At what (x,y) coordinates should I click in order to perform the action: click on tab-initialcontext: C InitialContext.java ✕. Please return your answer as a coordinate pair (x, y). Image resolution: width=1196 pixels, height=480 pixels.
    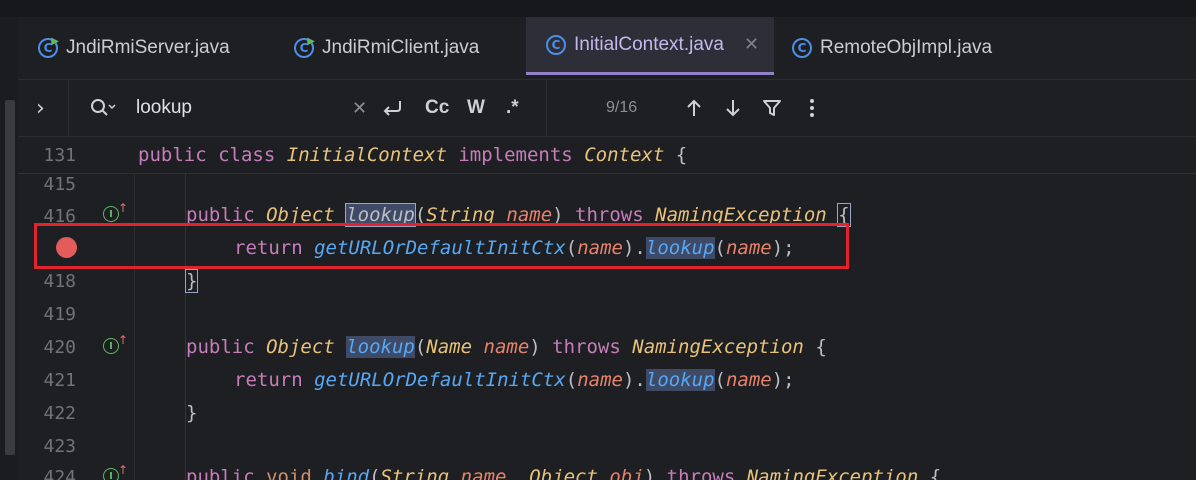
    Looking at the image, I should click on (650, 46).